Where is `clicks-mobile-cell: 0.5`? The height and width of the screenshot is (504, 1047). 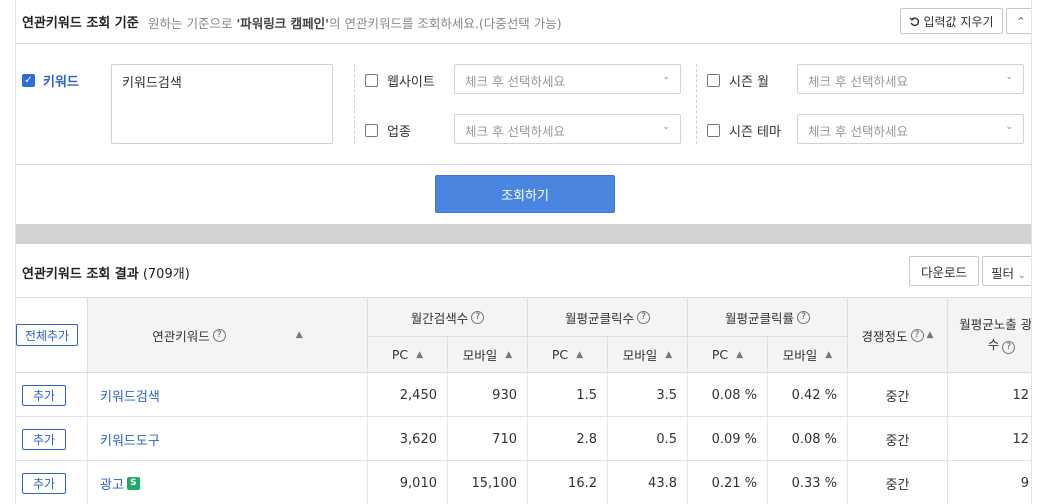 clicks-mobile-cell: 0.5 is located at coordinates (648, 439).